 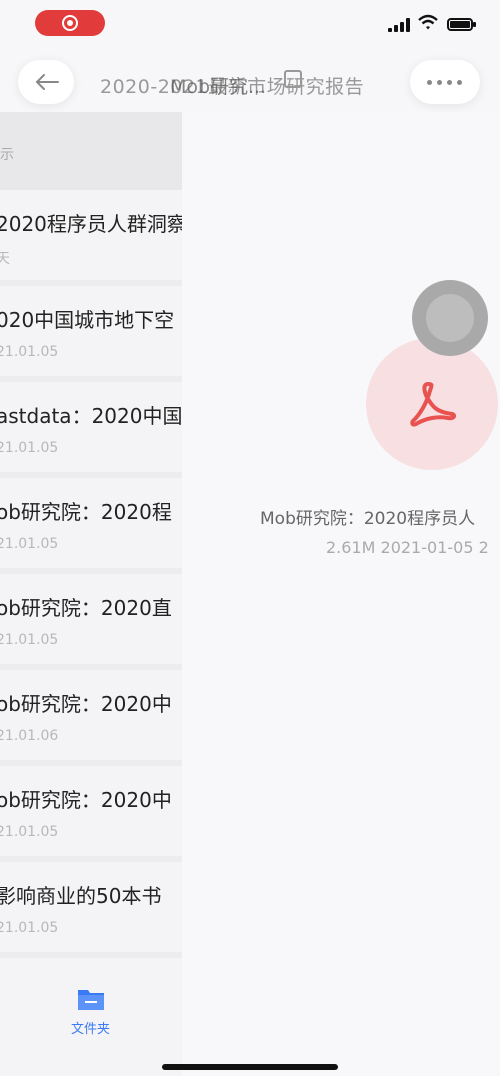 What do you see at coordinates (91, 526) in the screenshot?
I see `list-item: ob研究院：2020程 21.01.05` at bounding box center [91, 526].